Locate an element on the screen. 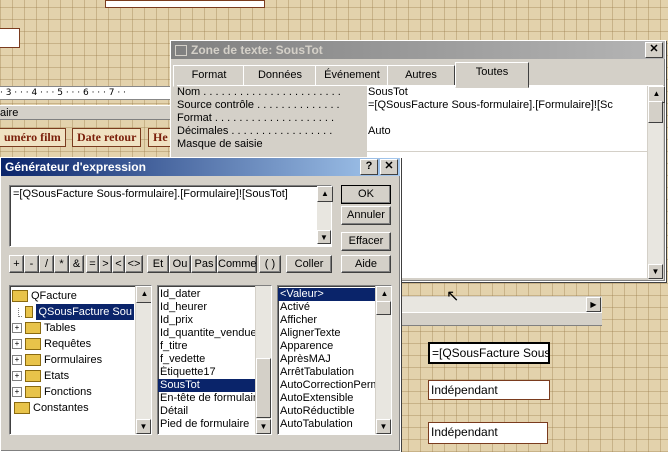  list-item: AutoTabulation is located at coordinates (327, 424).